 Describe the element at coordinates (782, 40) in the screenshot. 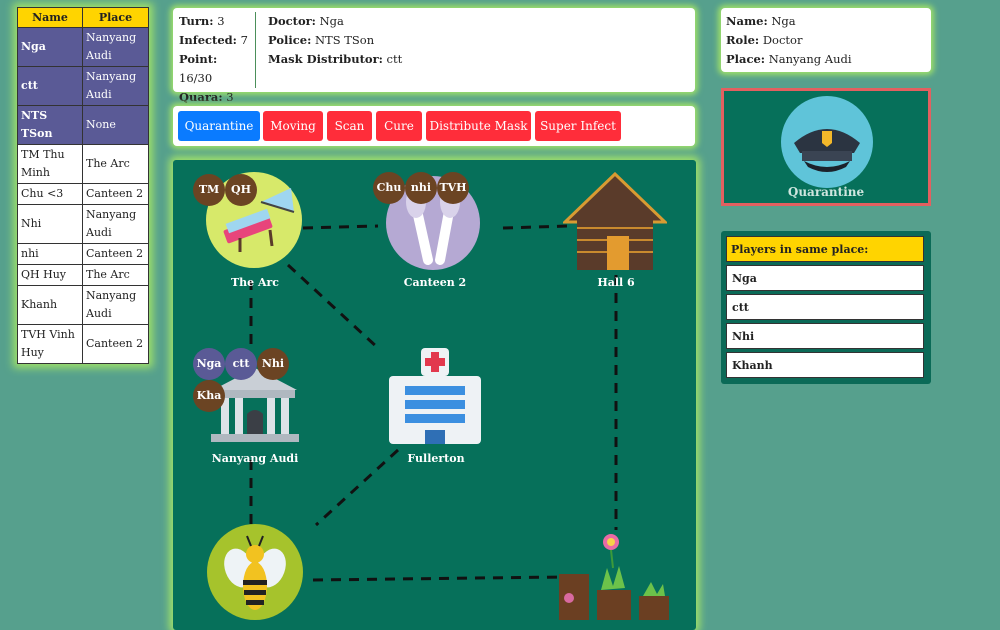

I see `info-role-value: Doctor` at that location.